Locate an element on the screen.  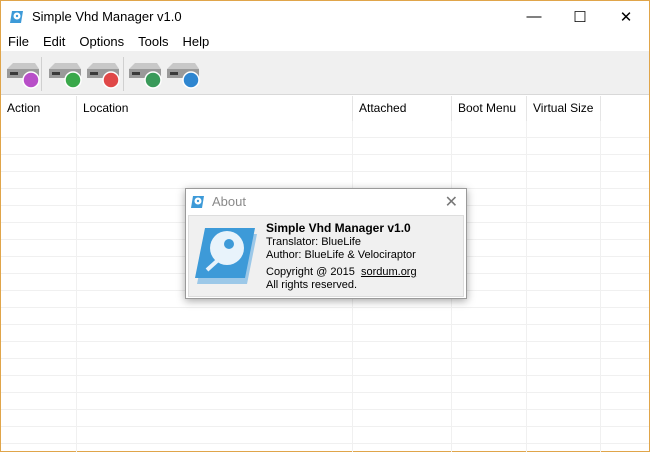
drive-settings-icon is located at coordinates (183, 76).